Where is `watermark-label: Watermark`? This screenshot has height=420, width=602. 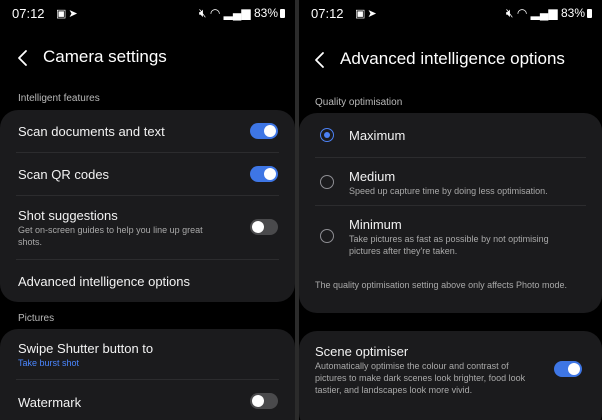
watermark-label: Watermark is located at coordinates (50, 402).